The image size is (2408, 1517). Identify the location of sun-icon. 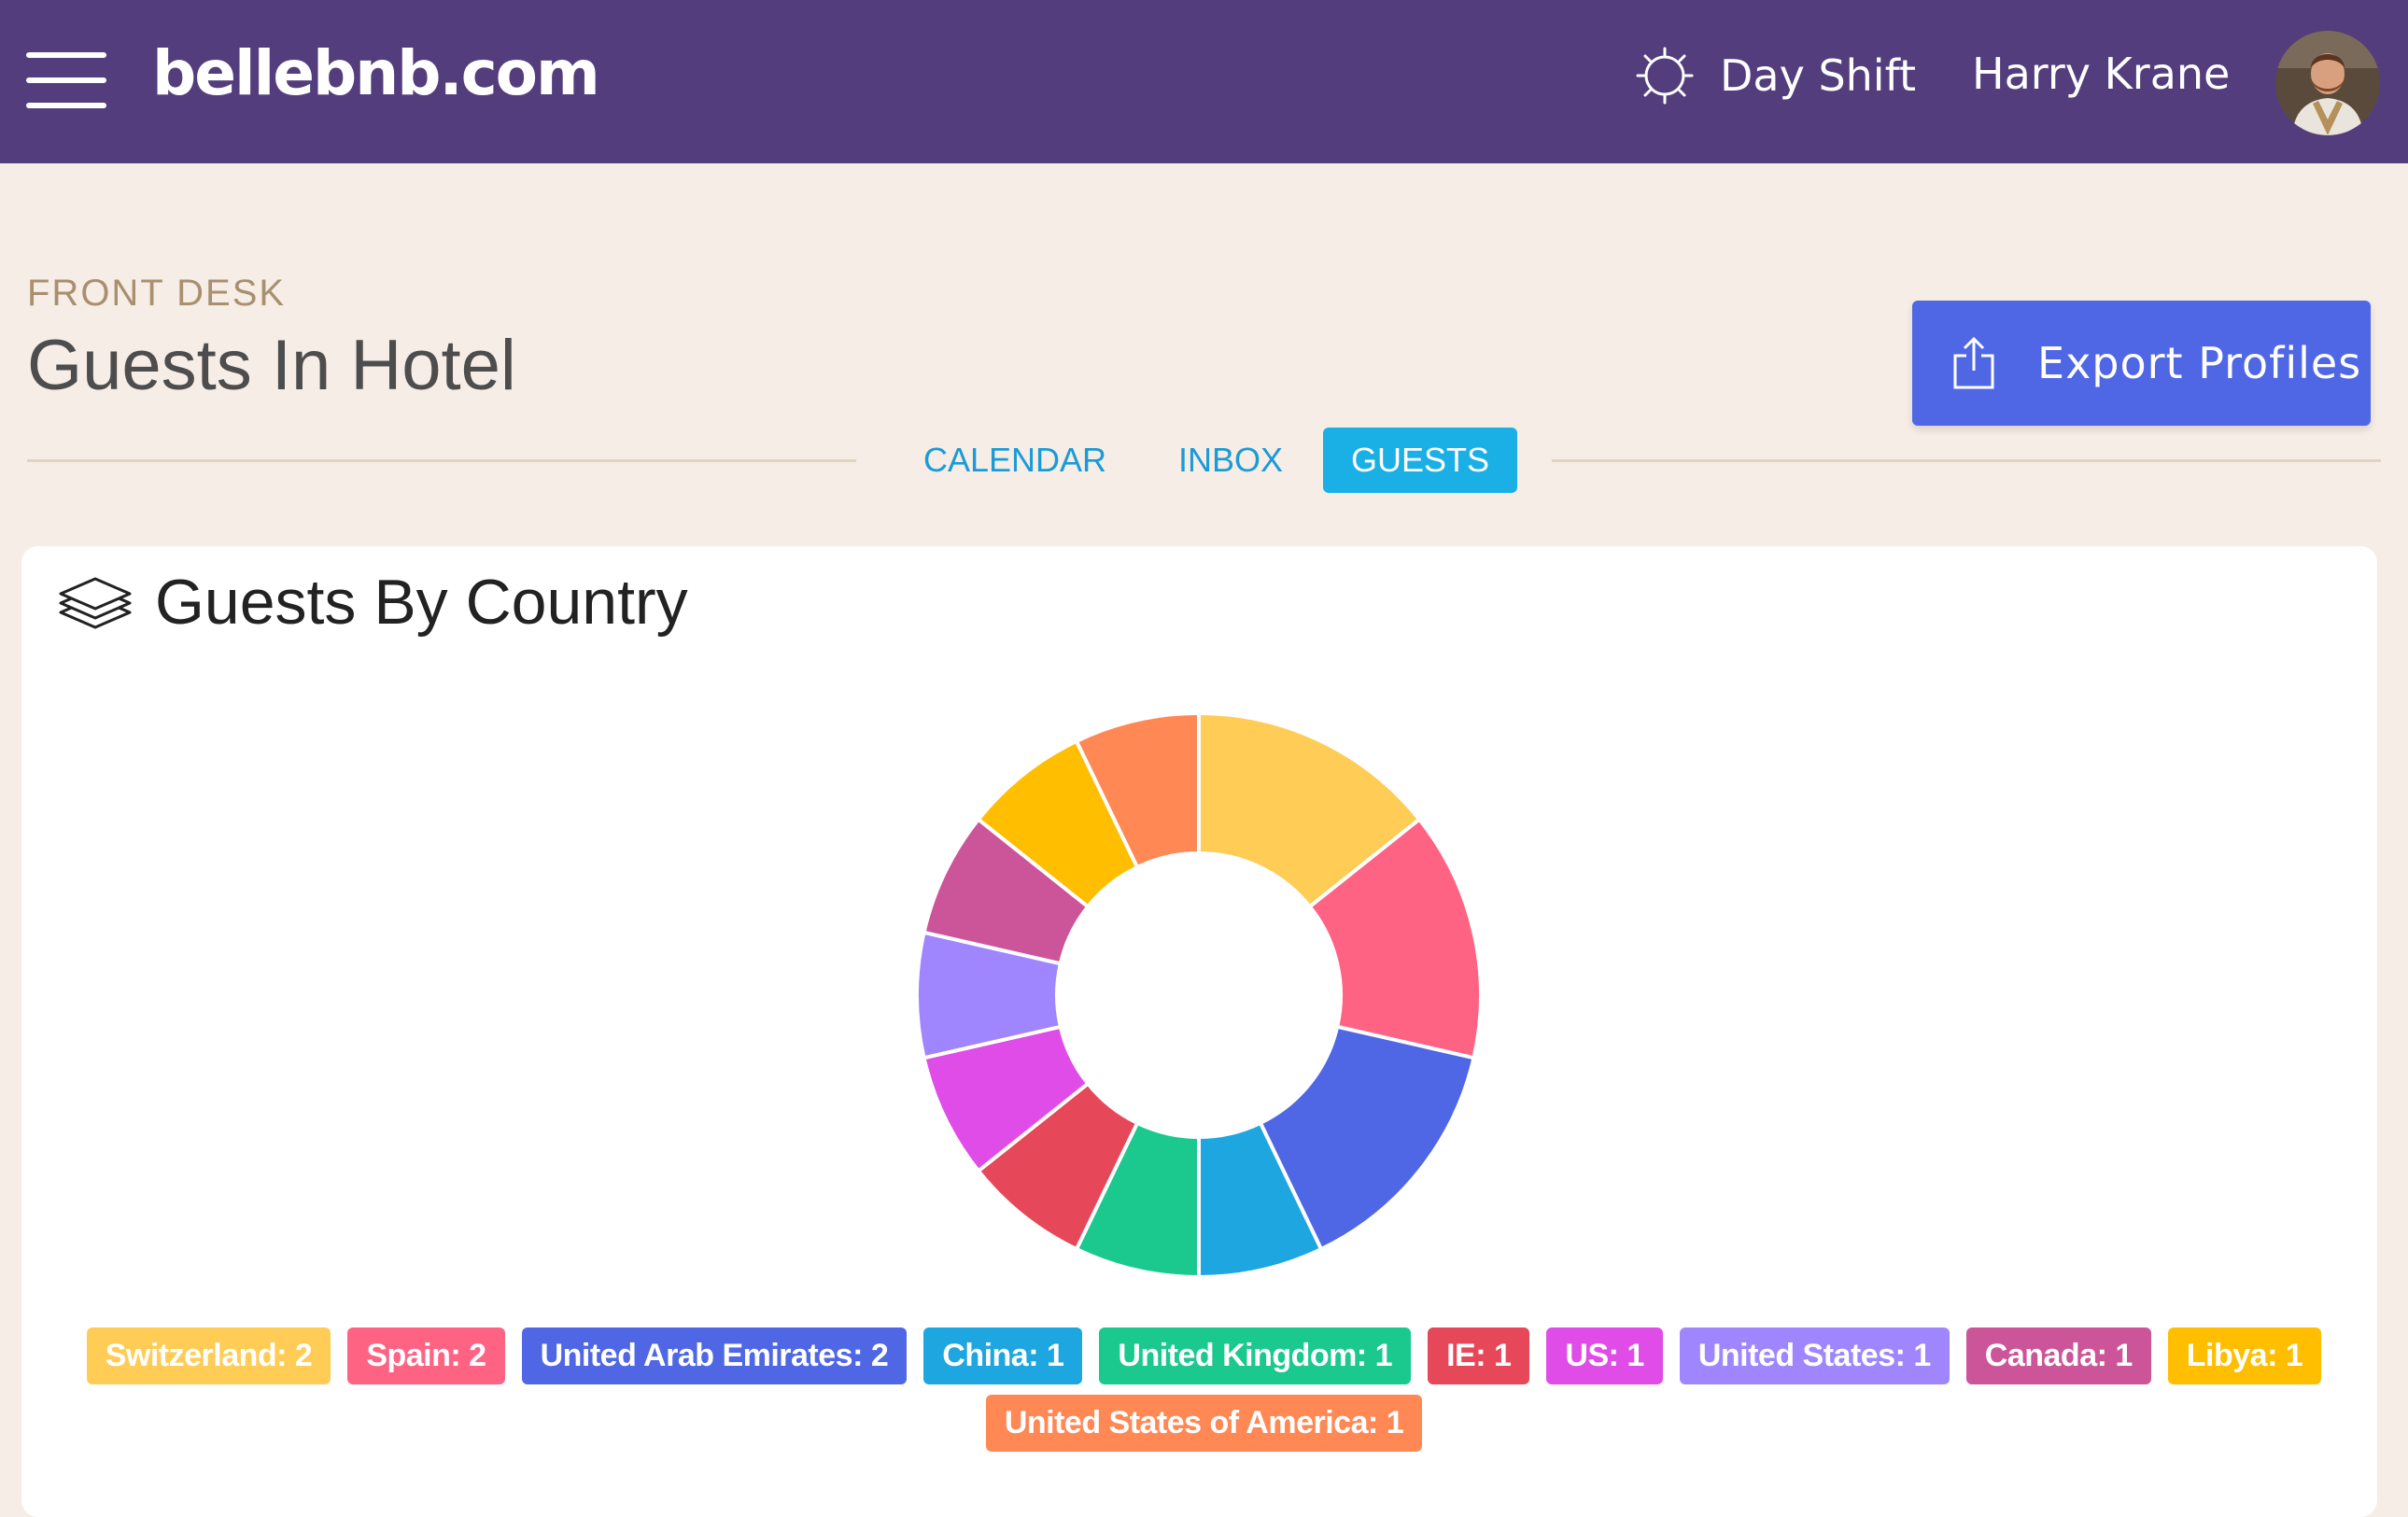
(1665, 76).